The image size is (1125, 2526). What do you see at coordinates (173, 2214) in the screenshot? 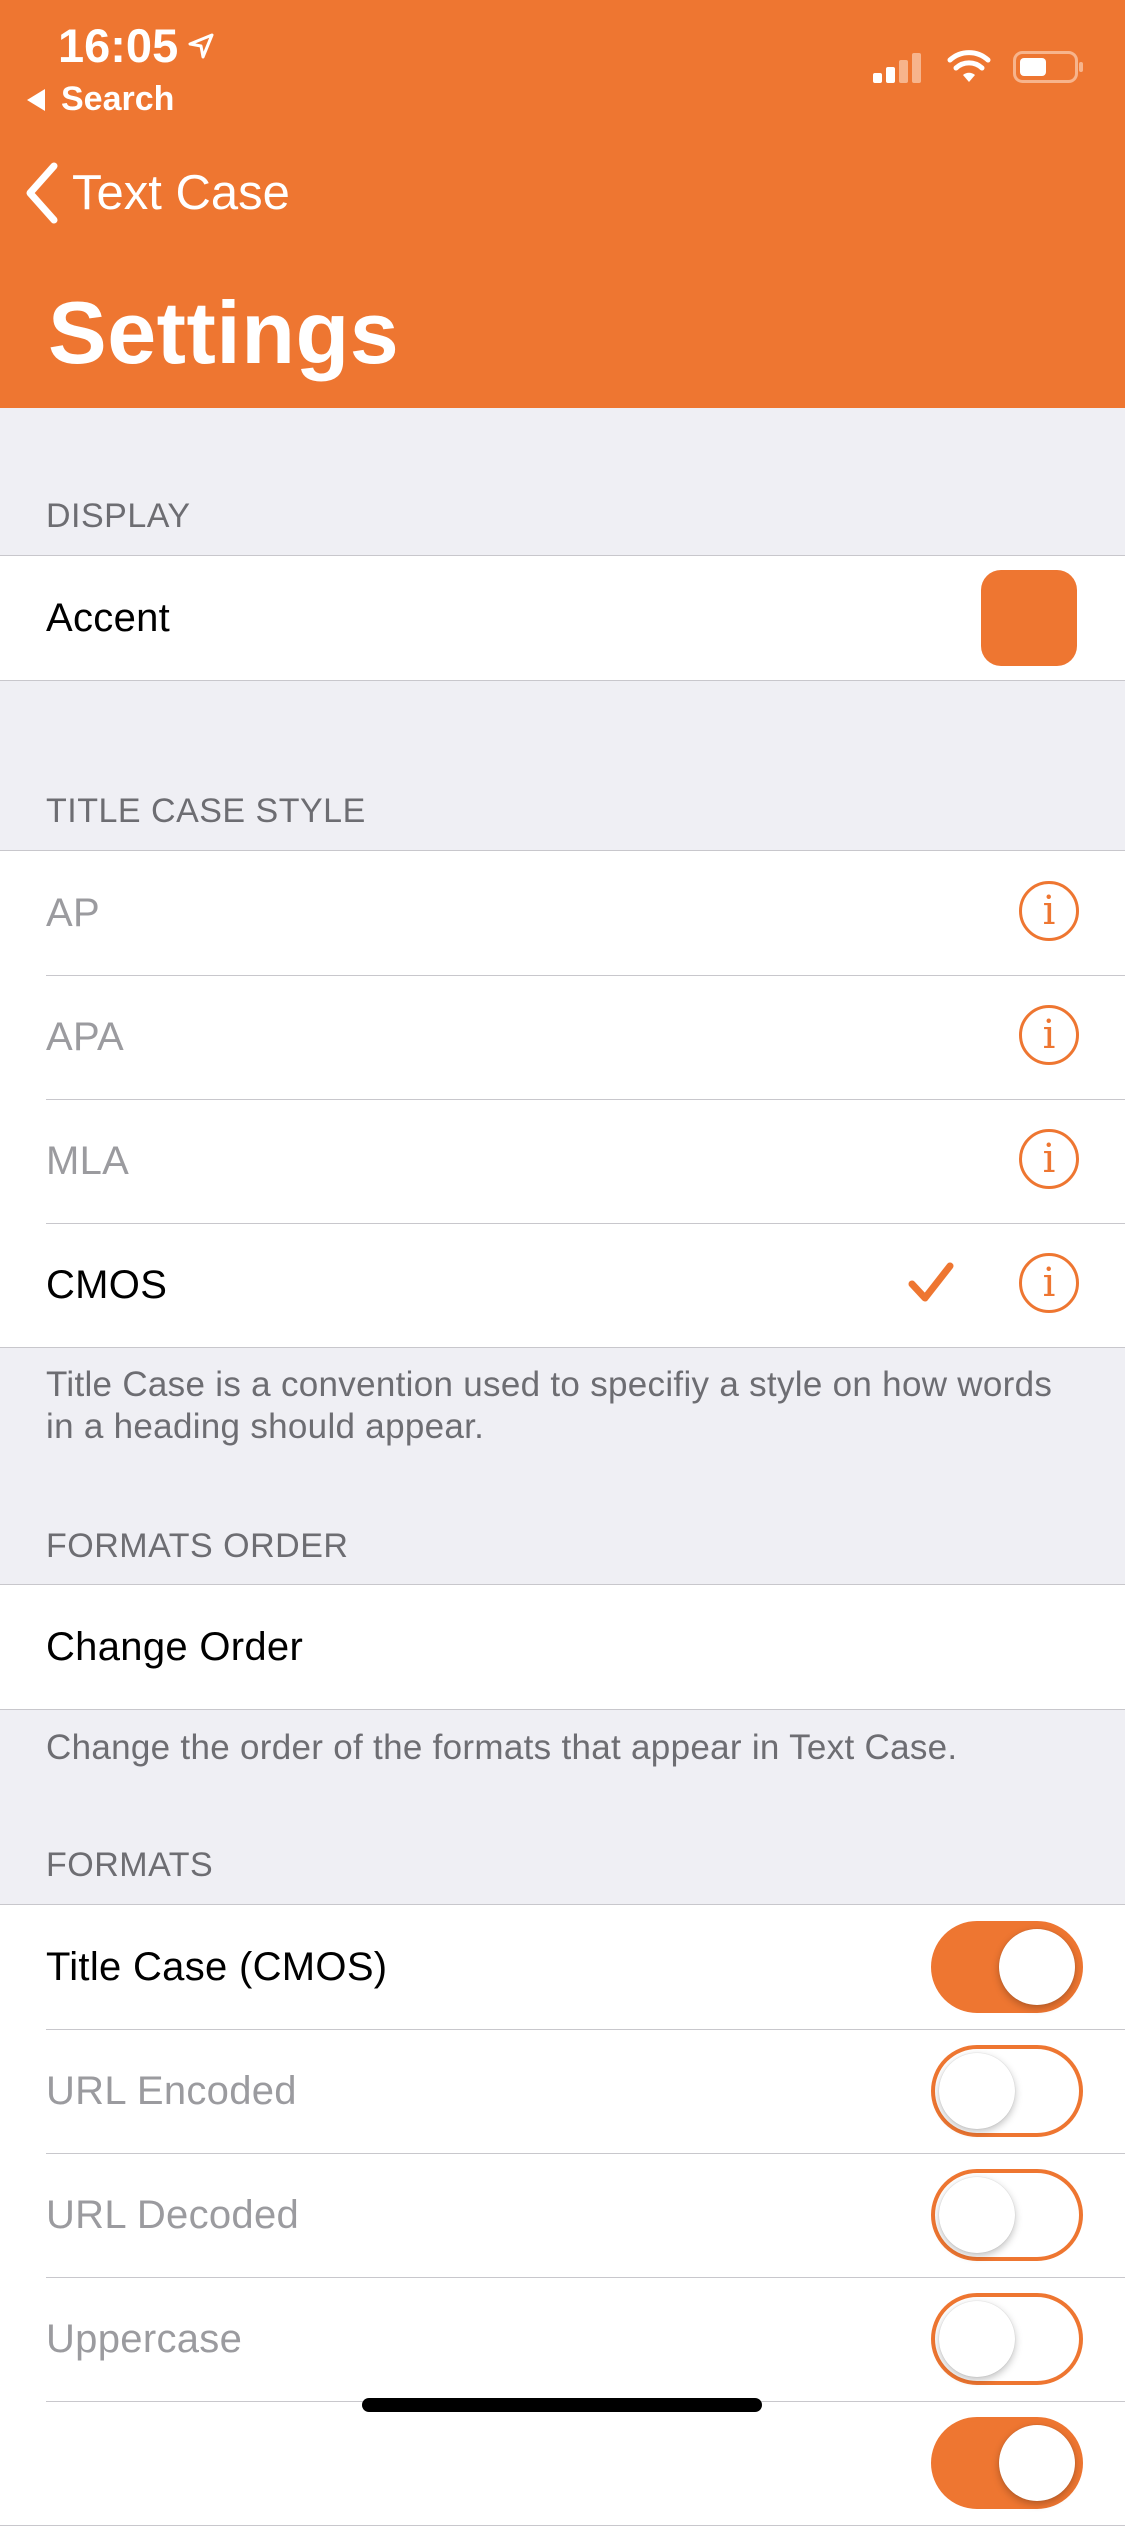
I see `format-label: URL Decoded` at bounding box center [173, 2214].